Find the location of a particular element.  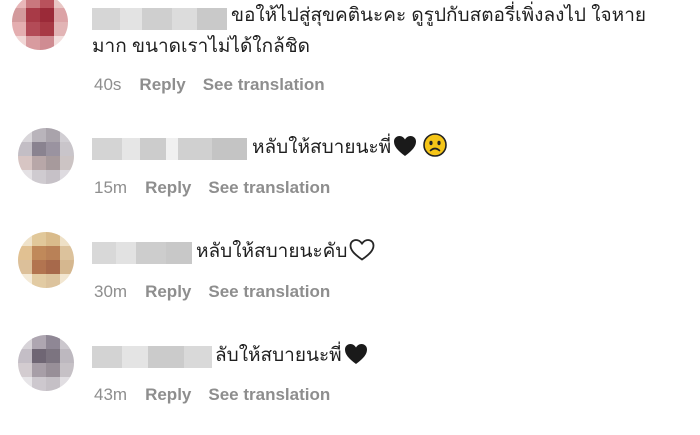

comment-meta: 43m Reply See translation is located at coordinates (212, 395).